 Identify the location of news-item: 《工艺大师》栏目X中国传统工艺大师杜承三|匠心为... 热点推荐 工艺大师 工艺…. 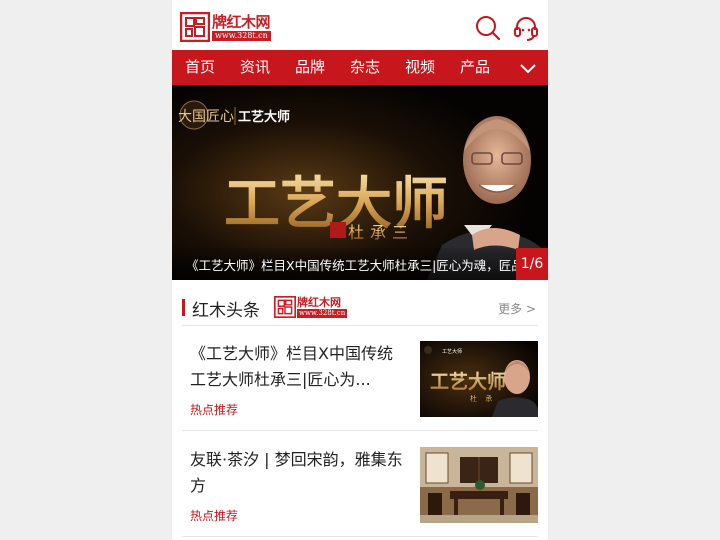
(360, 379).